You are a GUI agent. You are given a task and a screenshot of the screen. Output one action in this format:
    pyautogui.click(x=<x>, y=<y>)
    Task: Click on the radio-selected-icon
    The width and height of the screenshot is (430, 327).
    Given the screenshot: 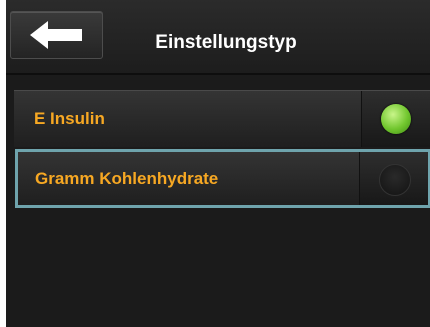 What is the action you would take?
    pyautogui.click(x=396, y=119)
    